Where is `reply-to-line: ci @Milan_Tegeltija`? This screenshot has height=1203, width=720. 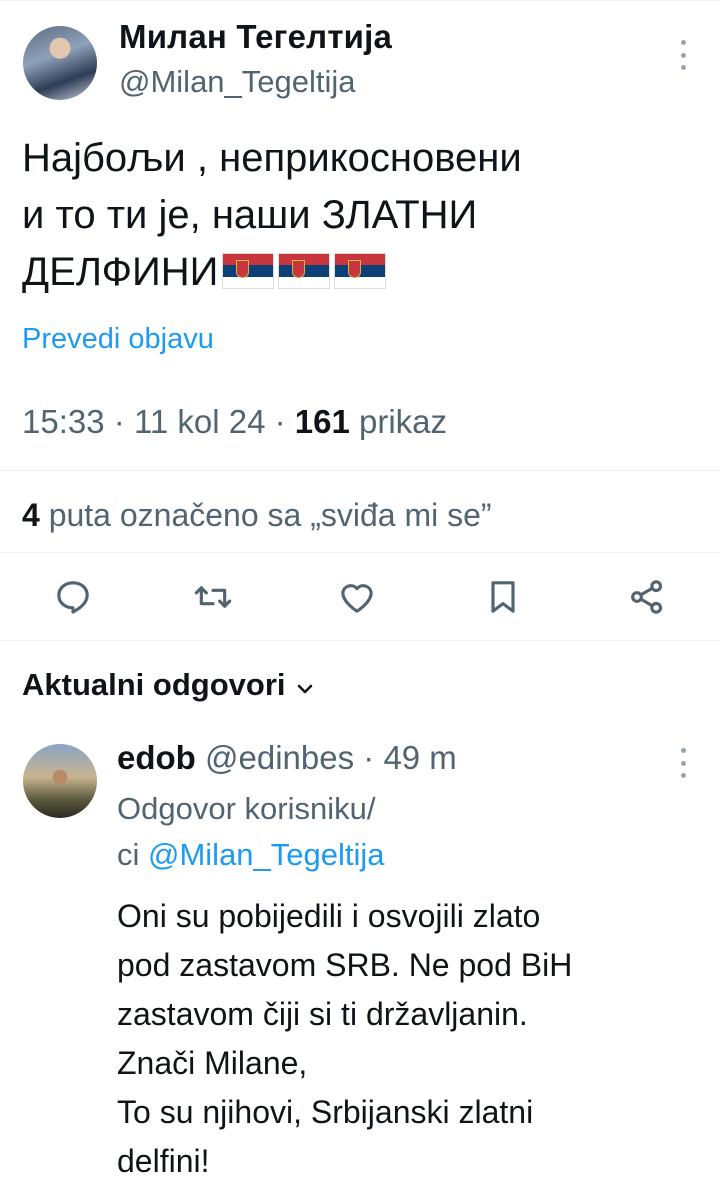
reply-to-line: ci @Milan_Tegeltija is located at coordinates (327, 855).